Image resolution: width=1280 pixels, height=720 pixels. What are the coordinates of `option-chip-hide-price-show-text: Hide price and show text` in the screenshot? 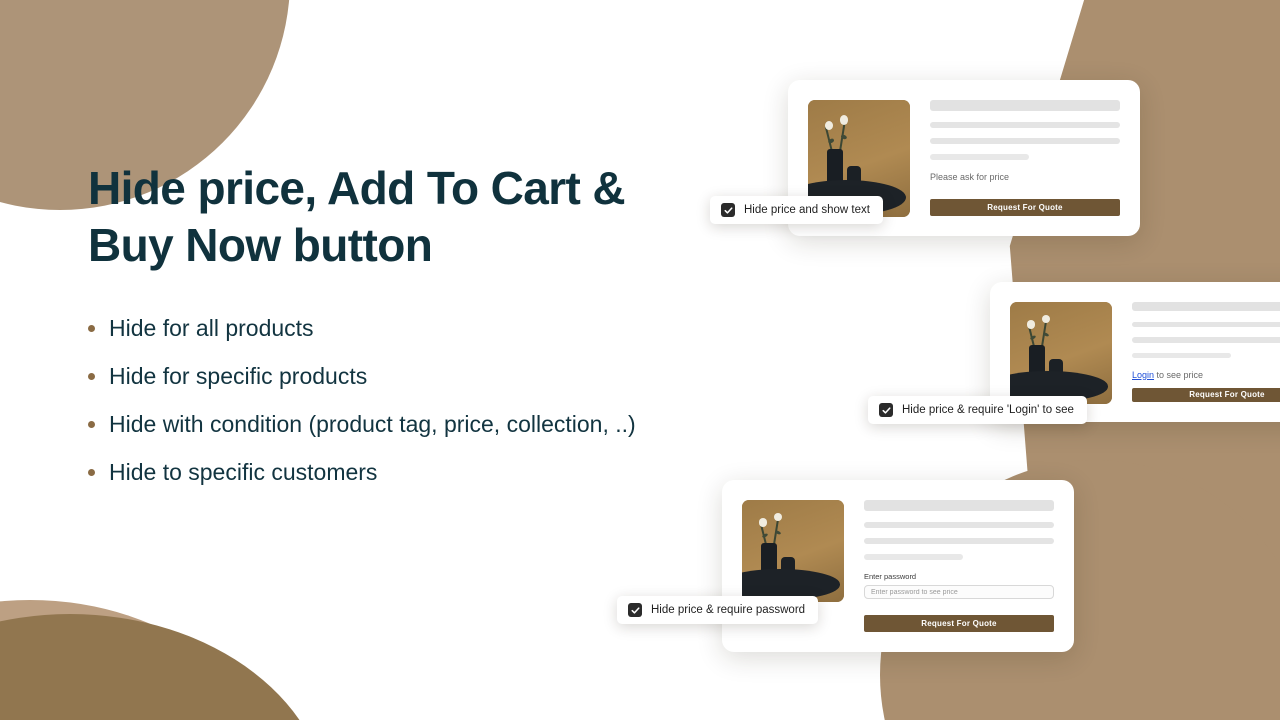 It's located at (796, 210).